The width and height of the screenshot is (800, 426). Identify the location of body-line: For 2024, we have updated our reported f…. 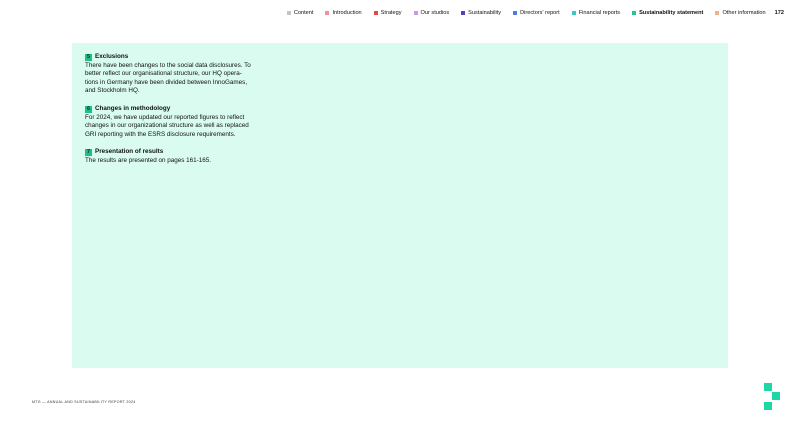
(165, 117).